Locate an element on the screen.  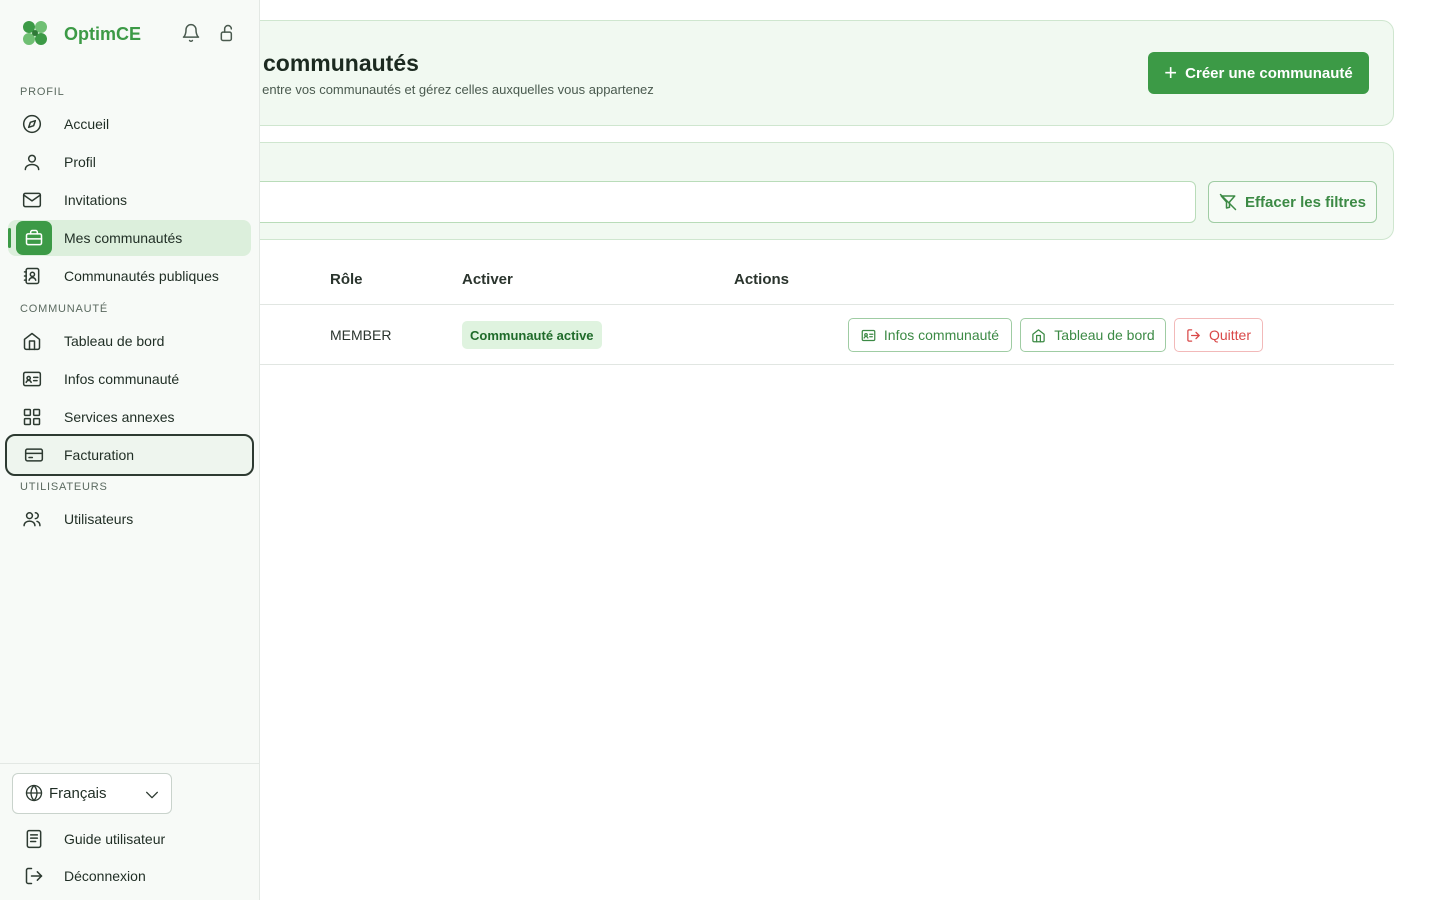
language-select: Français is located at coordinates (92, 793).